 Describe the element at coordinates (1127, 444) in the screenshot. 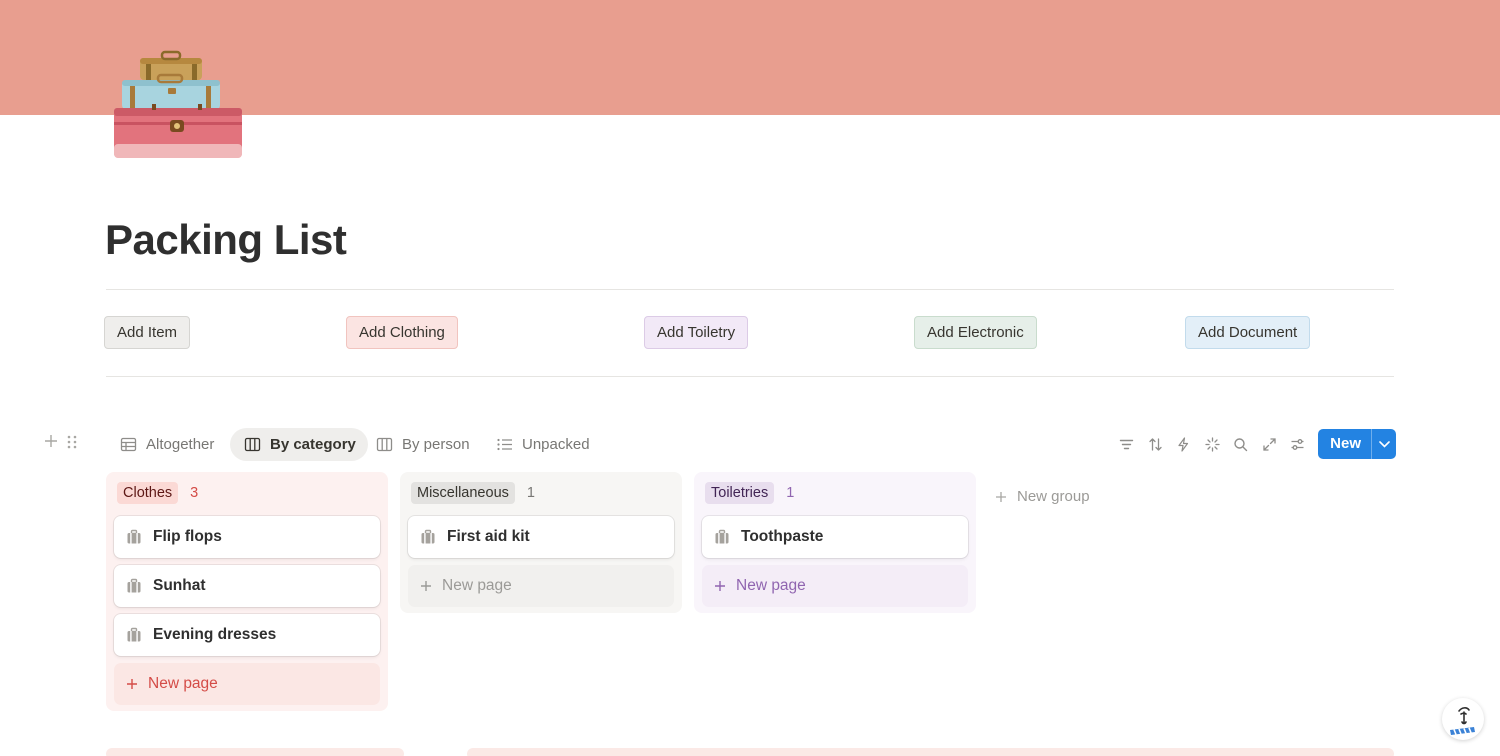

I see `filter-icon` at that location.